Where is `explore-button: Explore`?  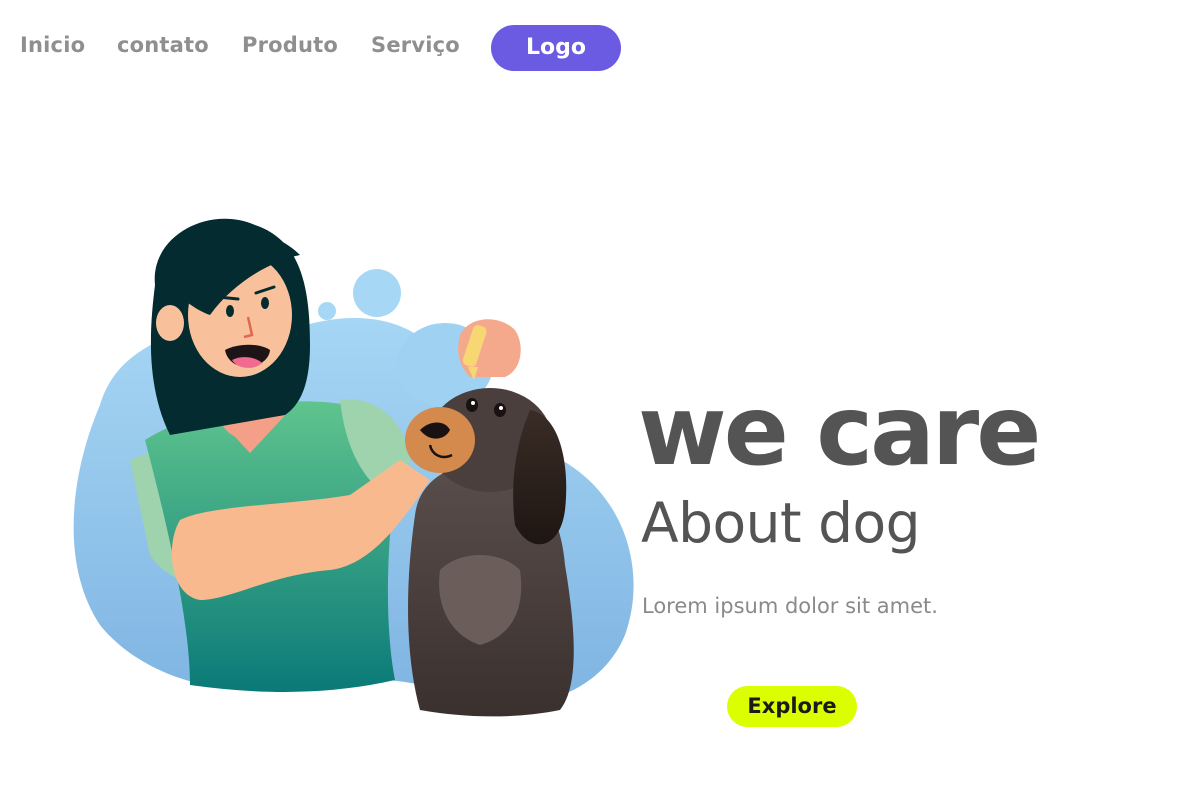
explore-button: Explore is located at coordinates (792, 706).